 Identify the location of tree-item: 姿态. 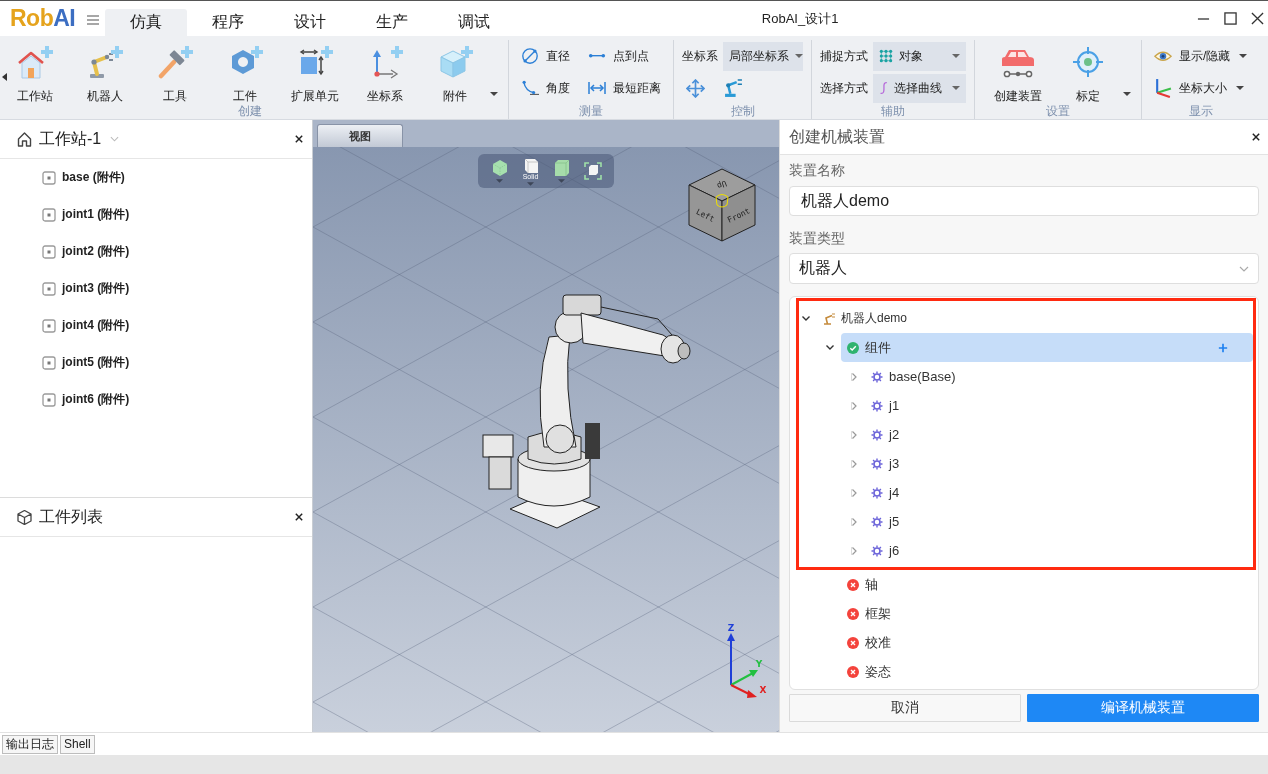
(869, 671).